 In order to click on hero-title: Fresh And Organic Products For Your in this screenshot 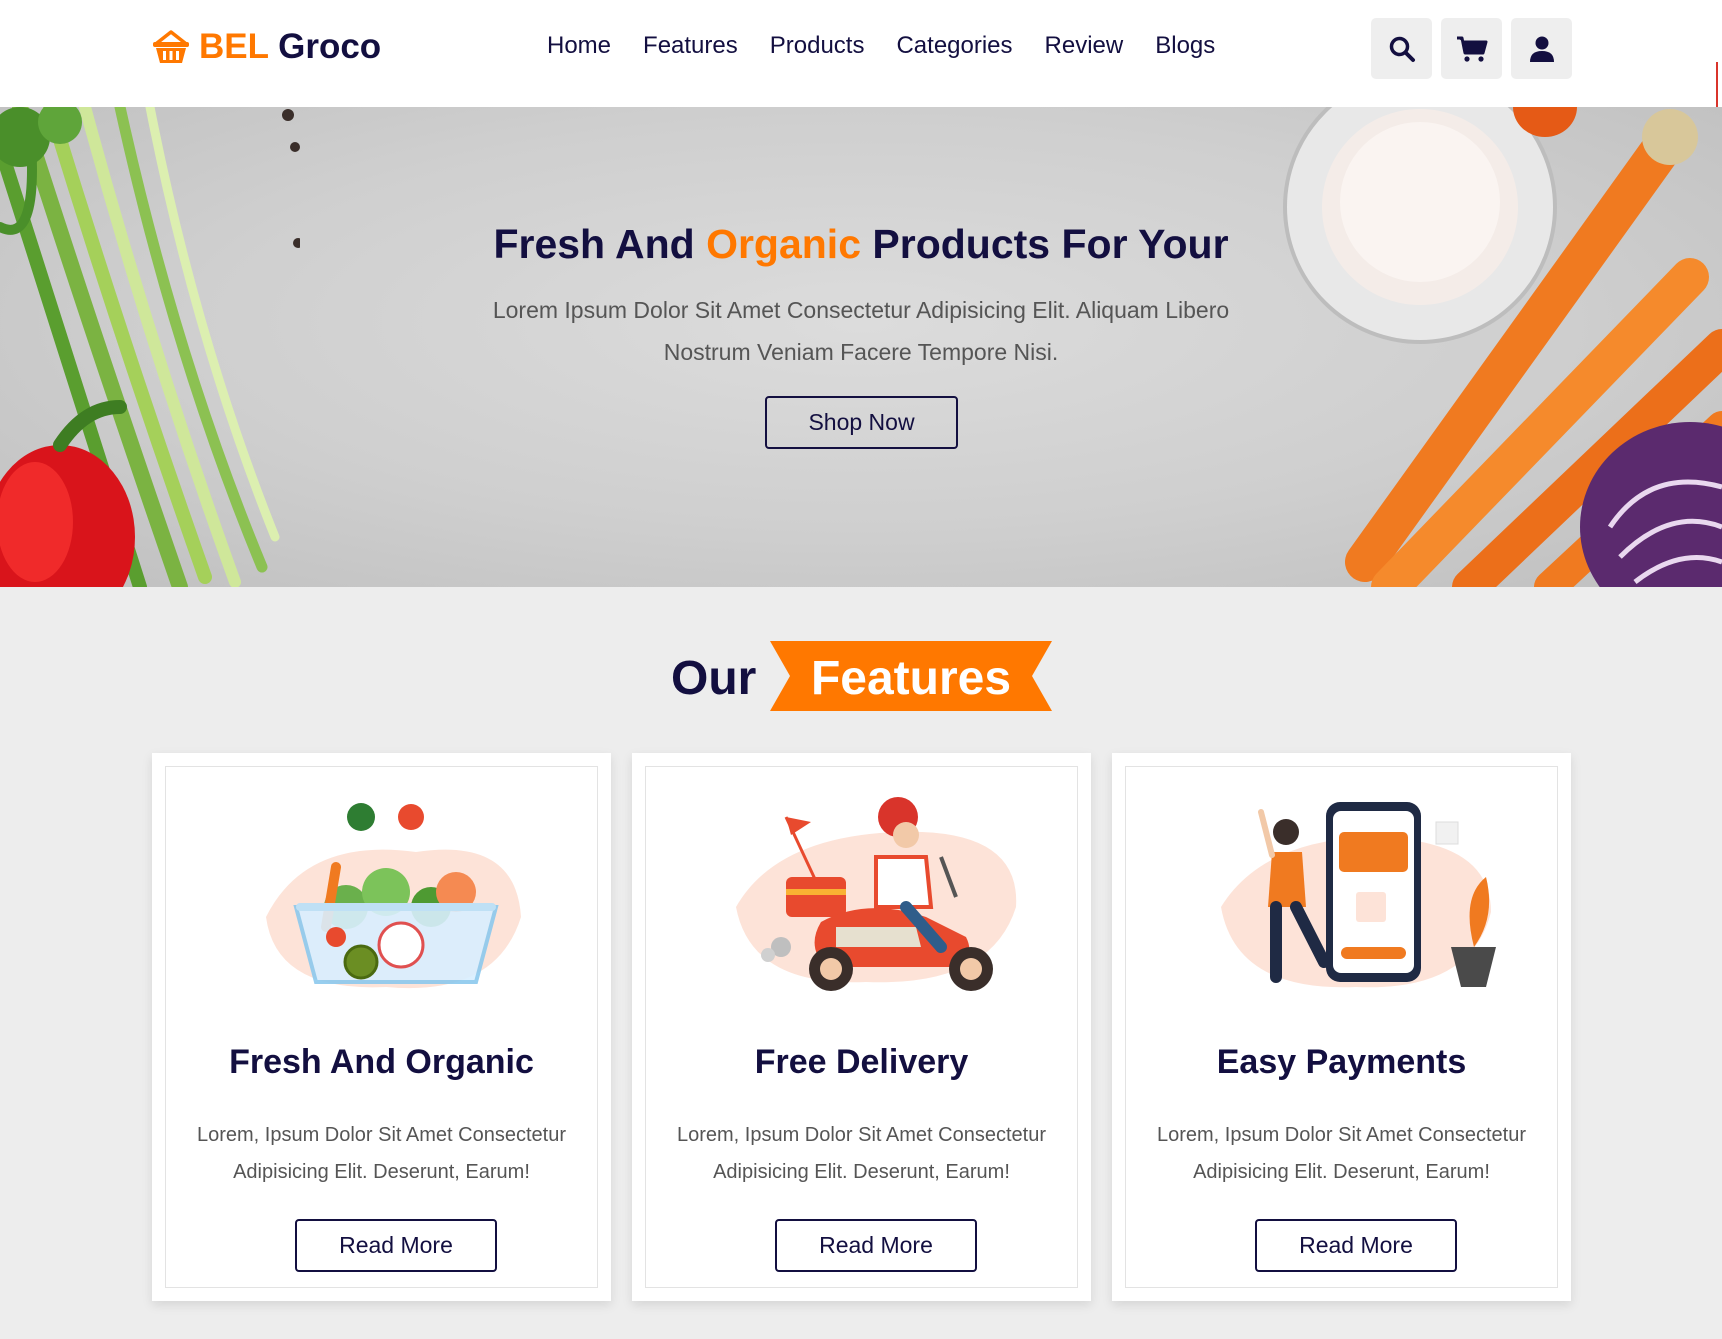, I will do `click(861, 244)`.